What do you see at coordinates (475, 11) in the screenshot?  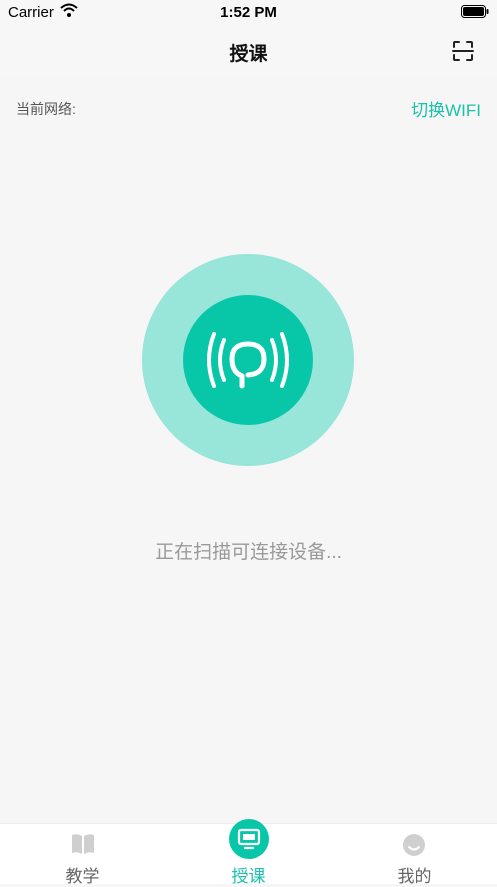 I see `battery-icon` at bounding box center [475, 11].